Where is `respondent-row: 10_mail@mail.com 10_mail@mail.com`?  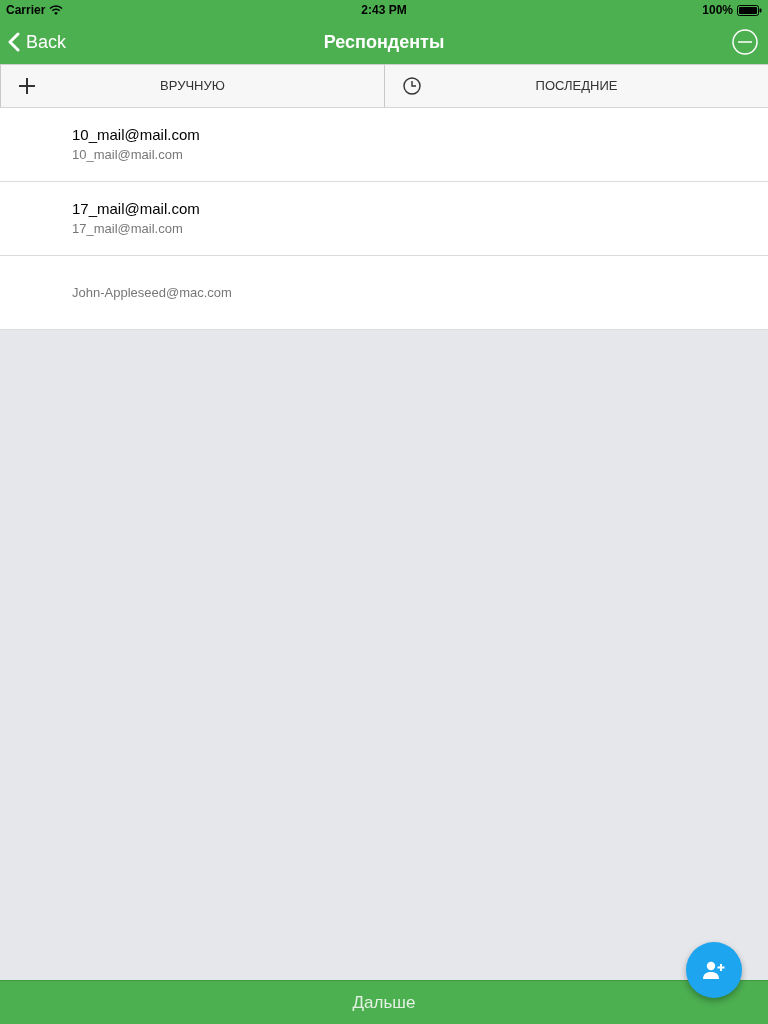 respondent-row: 10_mail@mail.com 10_mail@mail.com is located at coordinates (384, 145).